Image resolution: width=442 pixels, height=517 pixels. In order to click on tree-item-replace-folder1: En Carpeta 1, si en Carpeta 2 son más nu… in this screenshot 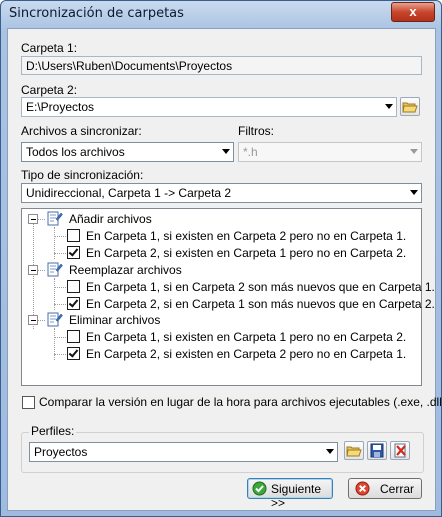, I will do `click(260, 287)`.